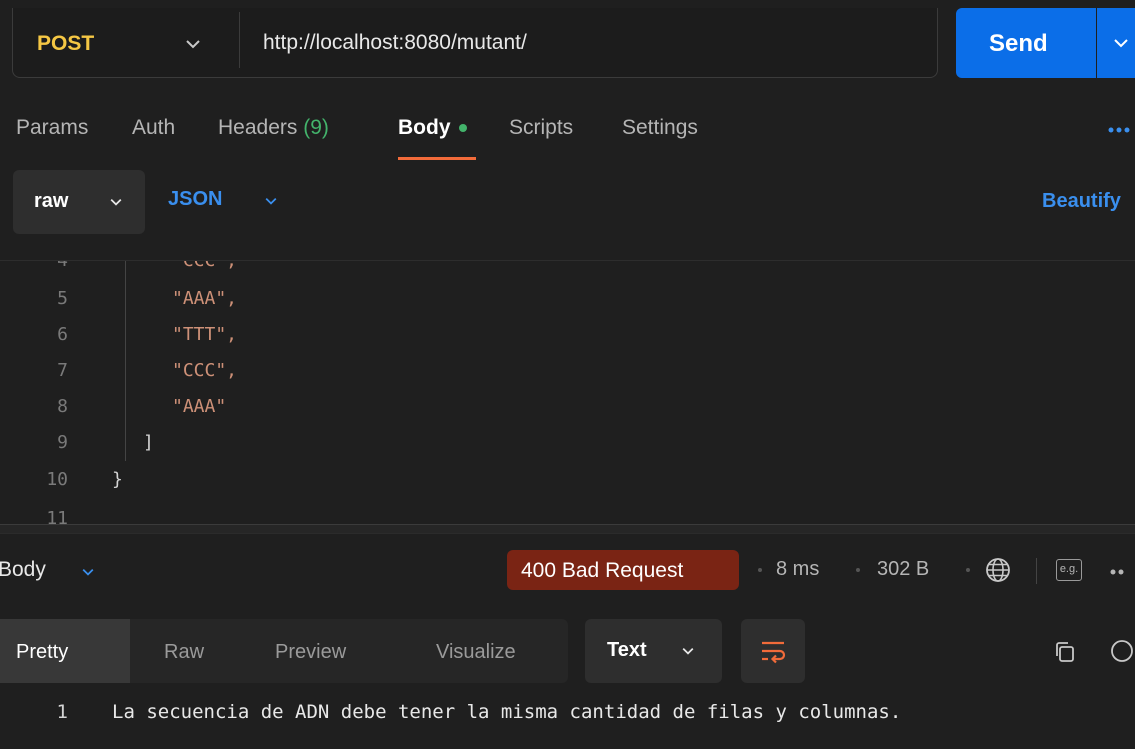  Describe the element at coordinates (1018, 43) in the screenshot. I see `send-button-label: Send` at that location.